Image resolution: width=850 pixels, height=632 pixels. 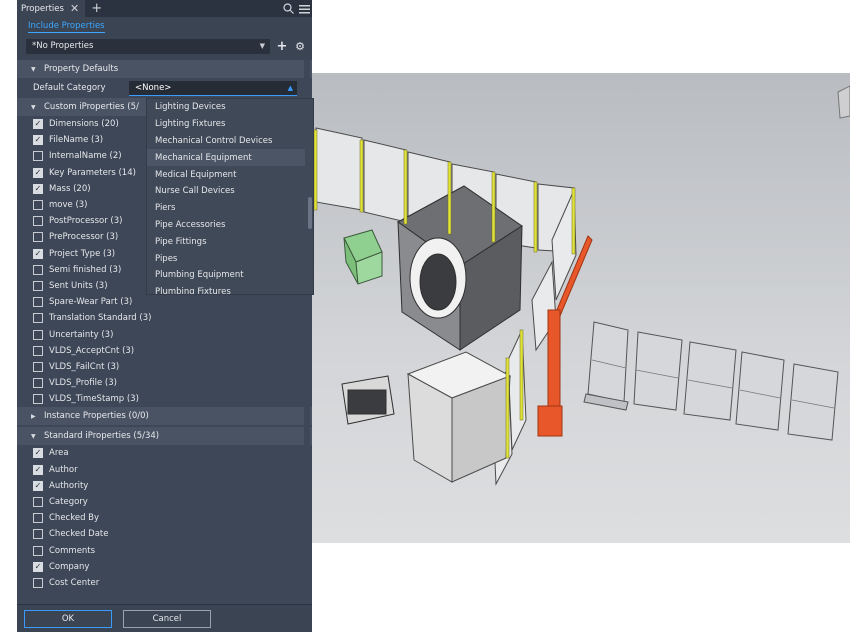 What do you see at coordinates (164, 399) in the screenshot?
I see `property-checkbox-row: VLDS_TimeStamp (3)` at bounding box center [164, 399].